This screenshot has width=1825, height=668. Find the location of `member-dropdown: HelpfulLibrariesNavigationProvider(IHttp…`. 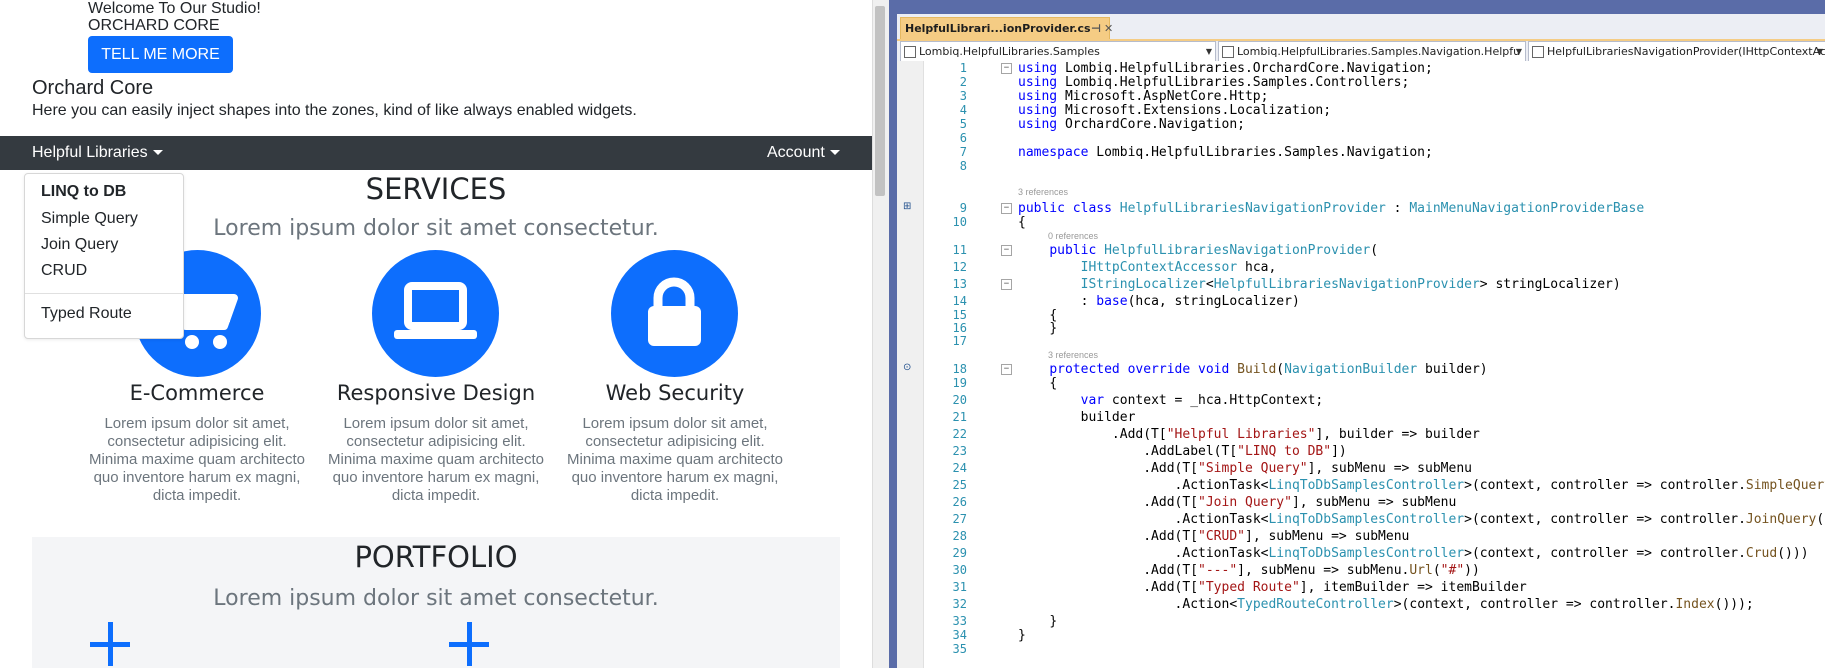

member-dropdown: HelpfulLibrariesNavigationProvider(IHttp… is located at coordinates (1676, 51).